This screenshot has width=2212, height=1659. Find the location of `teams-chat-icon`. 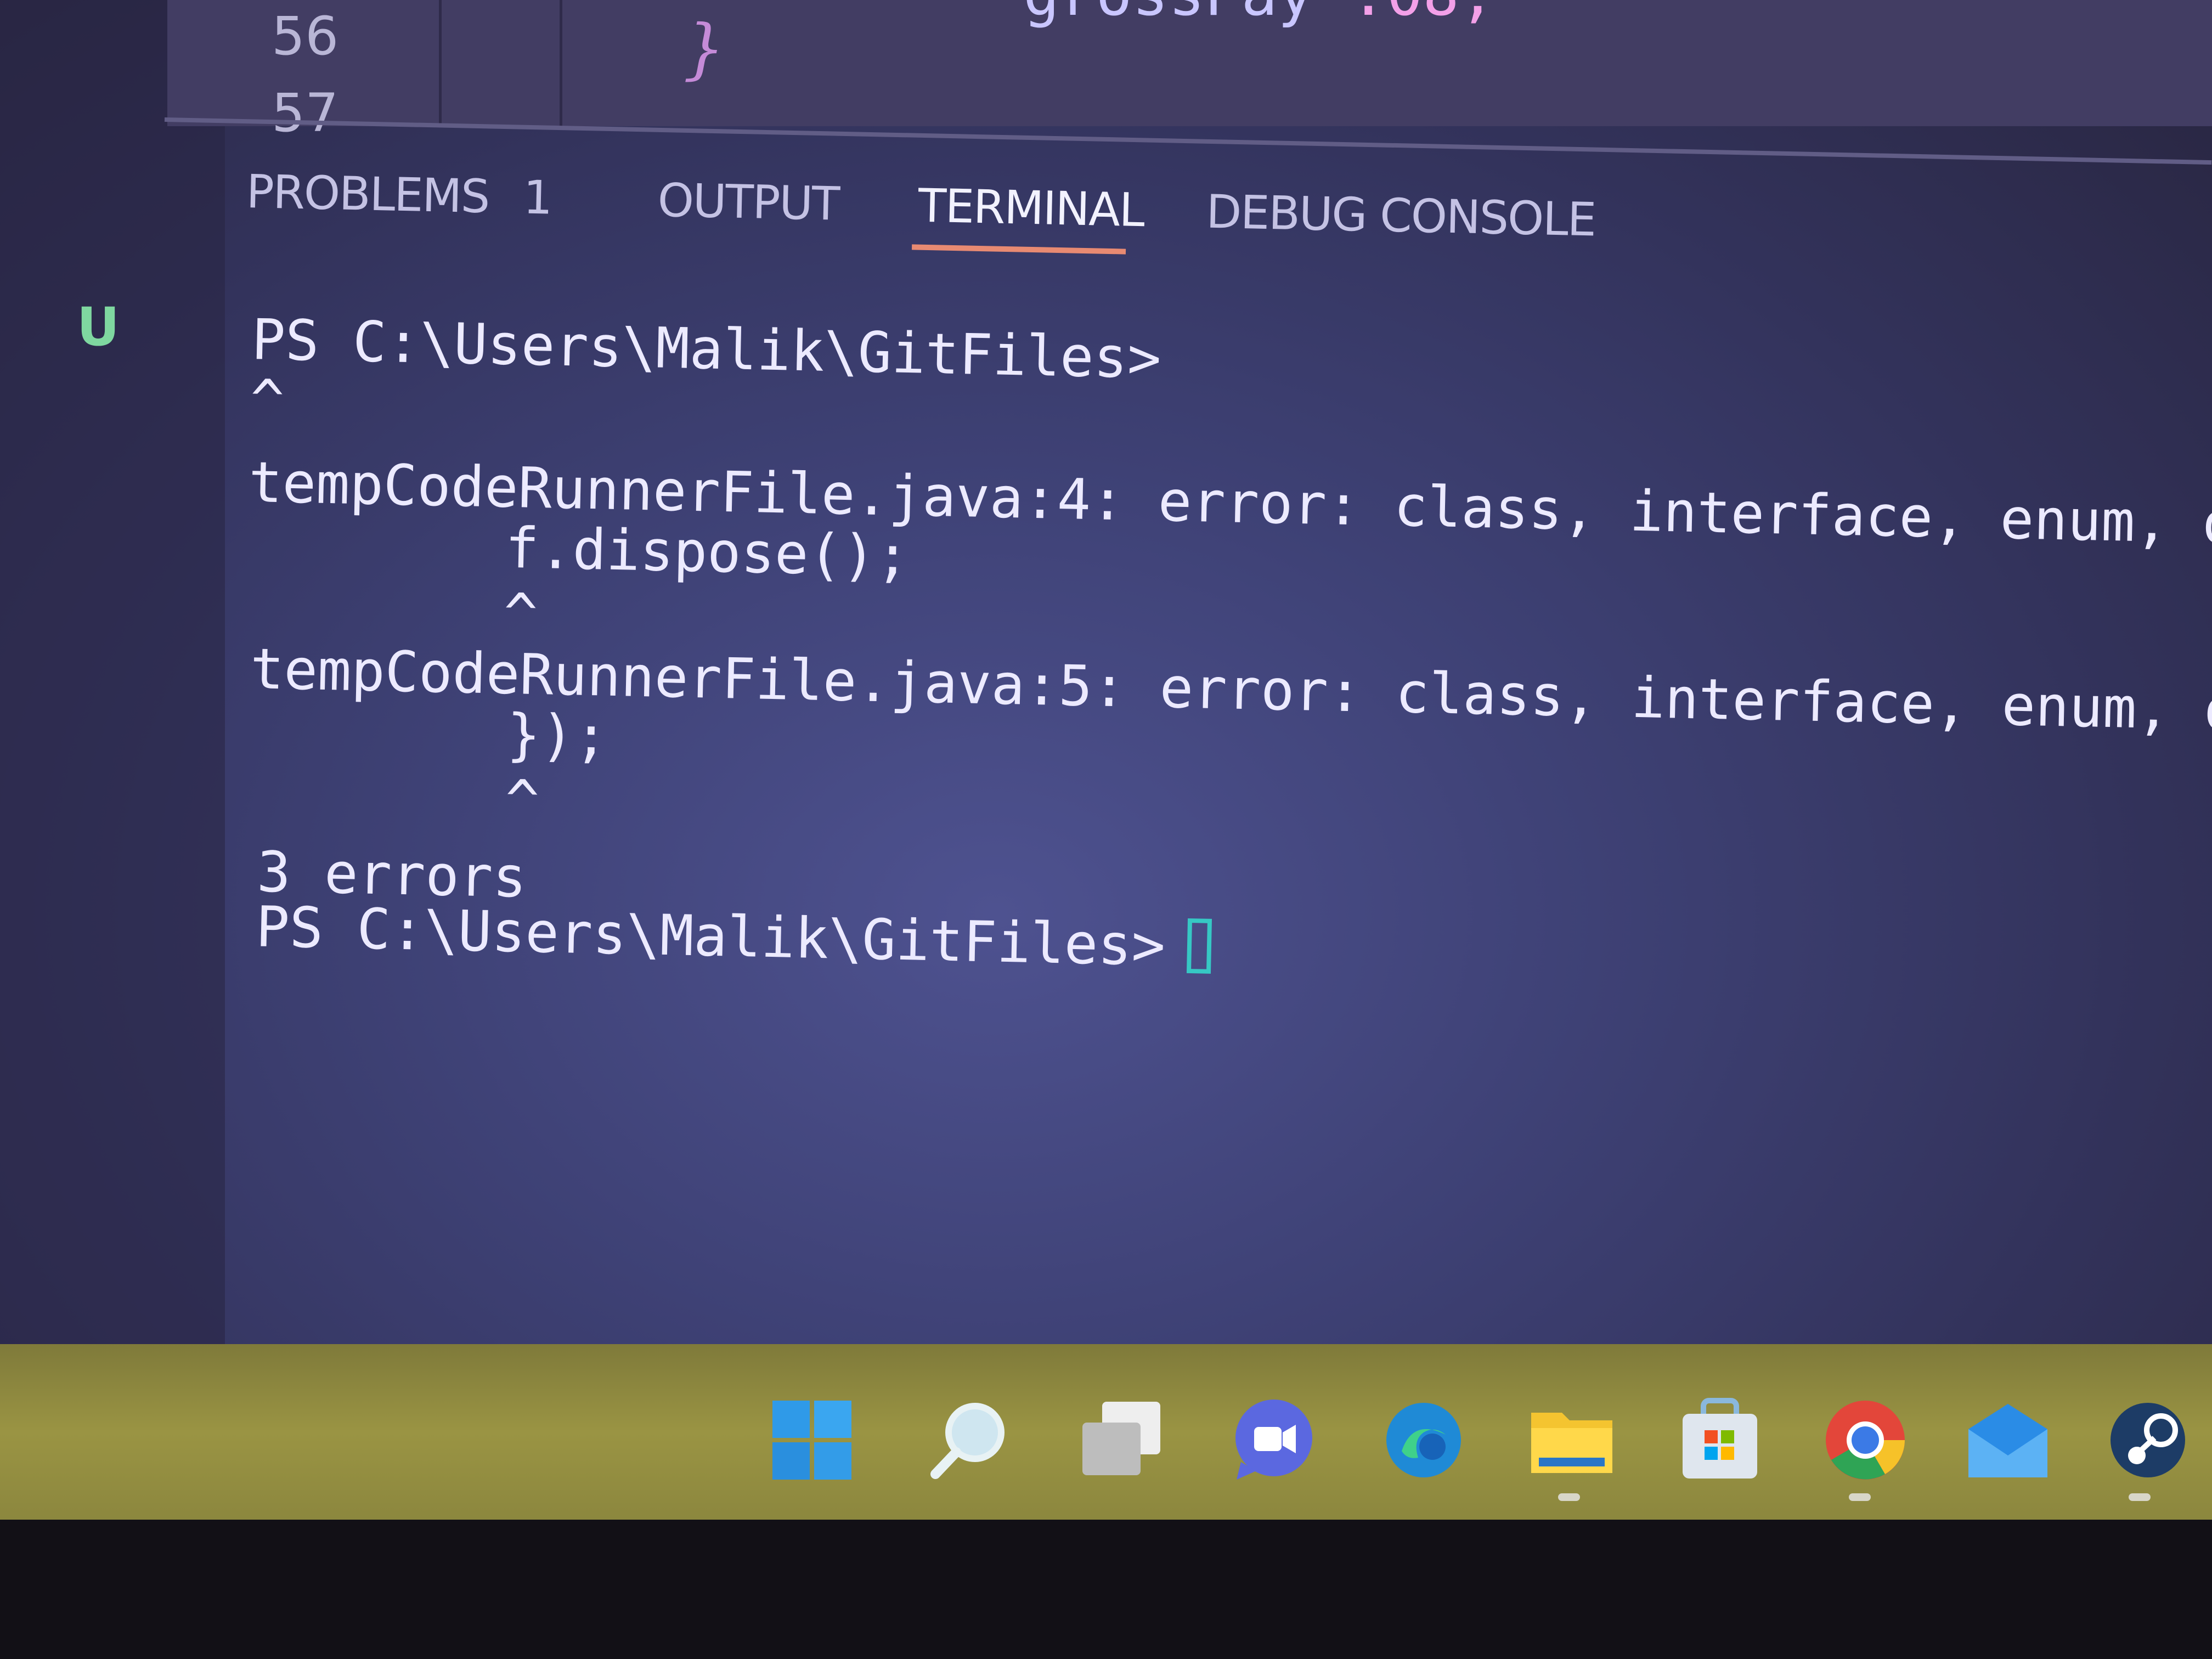

teams-chat-icon is located at coordinates (1273, 1440).